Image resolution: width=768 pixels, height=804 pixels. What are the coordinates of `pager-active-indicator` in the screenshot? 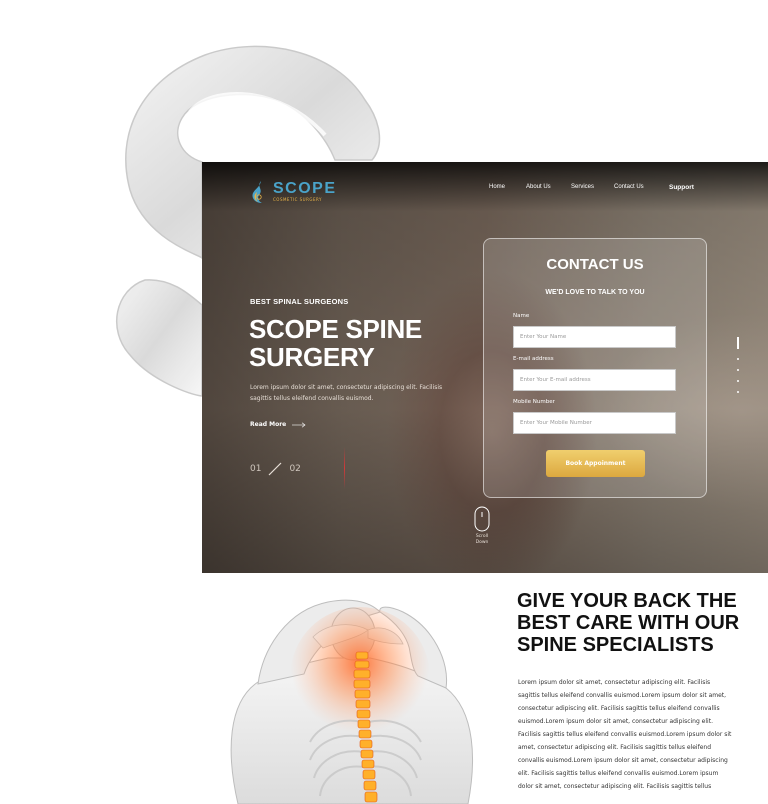 It's located at (738, 343).